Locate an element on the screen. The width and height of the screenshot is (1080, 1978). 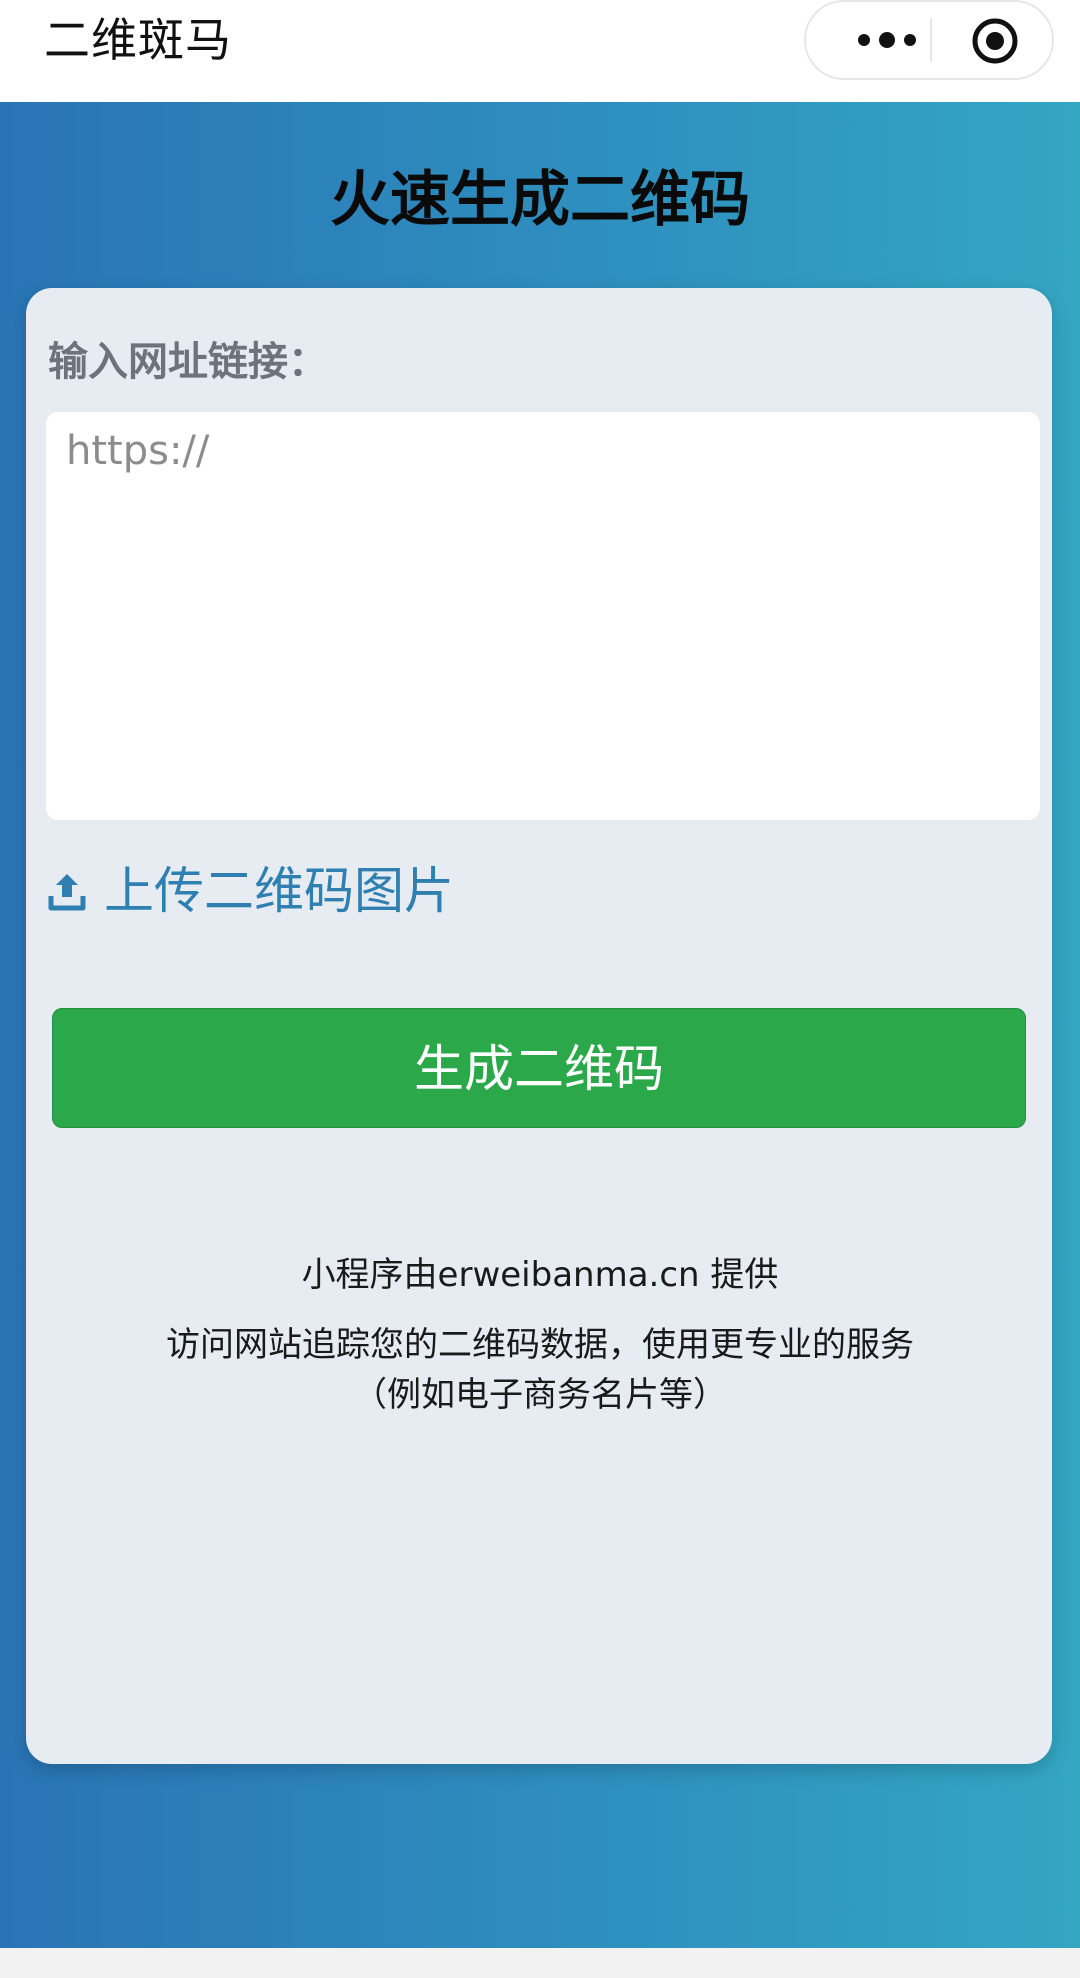
page-title: 火速生成二维码 is located at coordinates (540, 200).